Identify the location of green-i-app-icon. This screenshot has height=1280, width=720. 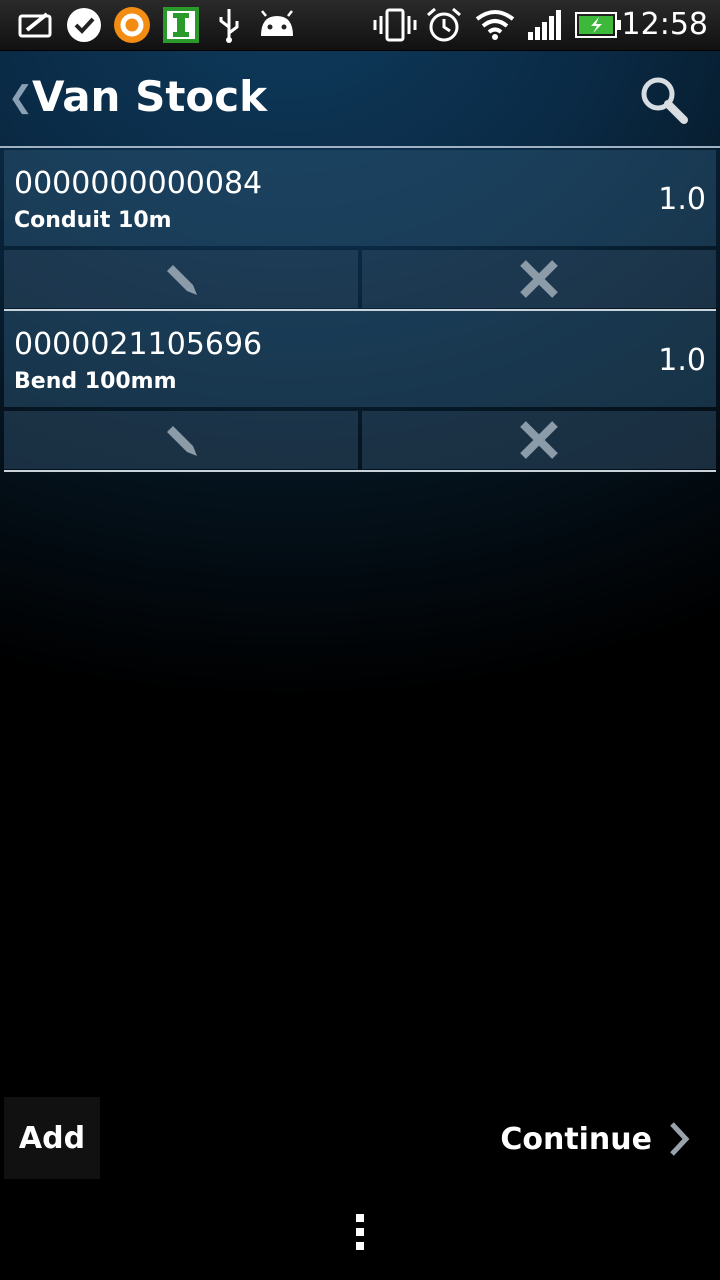
(181, 25).